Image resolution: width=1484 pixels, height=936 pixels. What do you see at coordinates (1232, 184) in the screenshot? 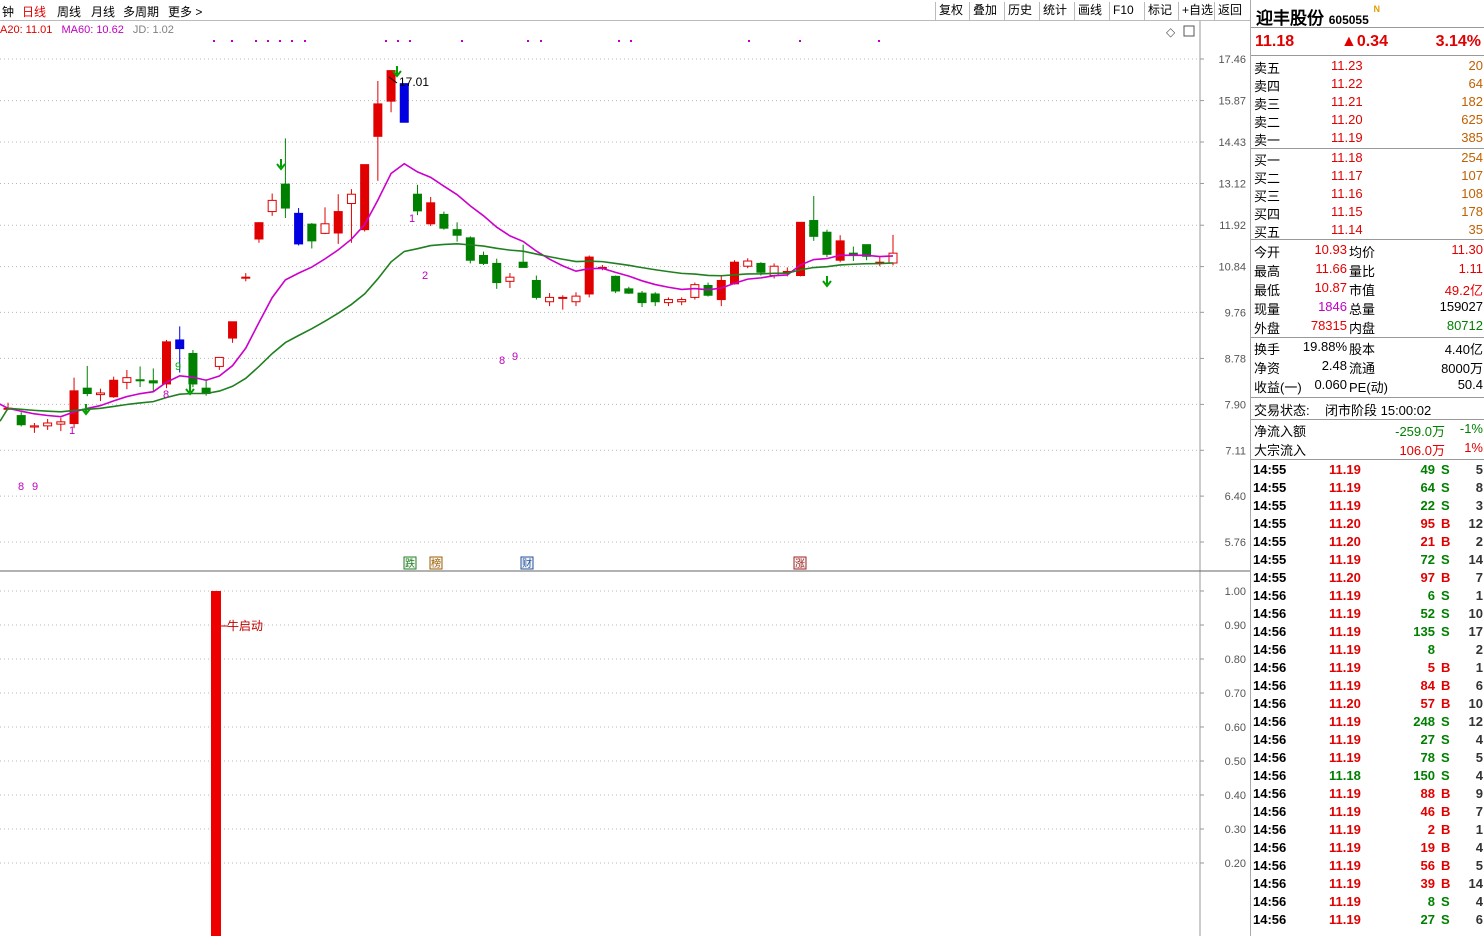
I see `price-tick-label: 13.12` at bounding box center [1232, 184].